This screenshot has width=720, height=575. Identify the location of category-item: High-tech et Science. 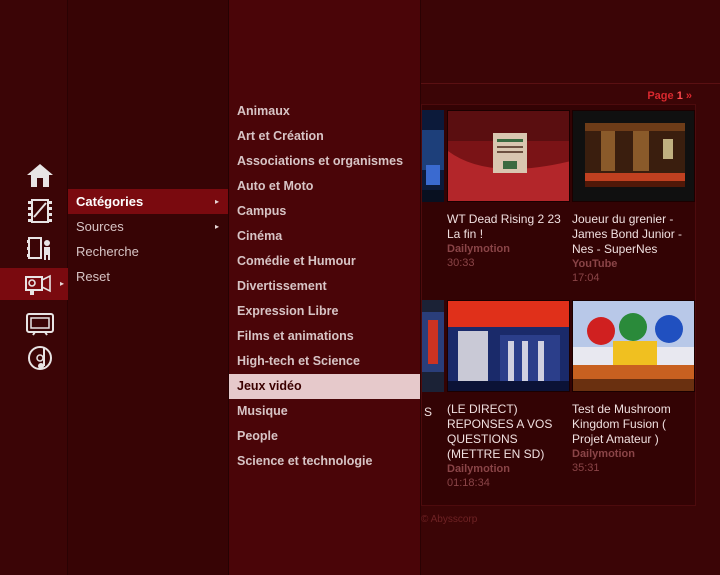
(324, 361).